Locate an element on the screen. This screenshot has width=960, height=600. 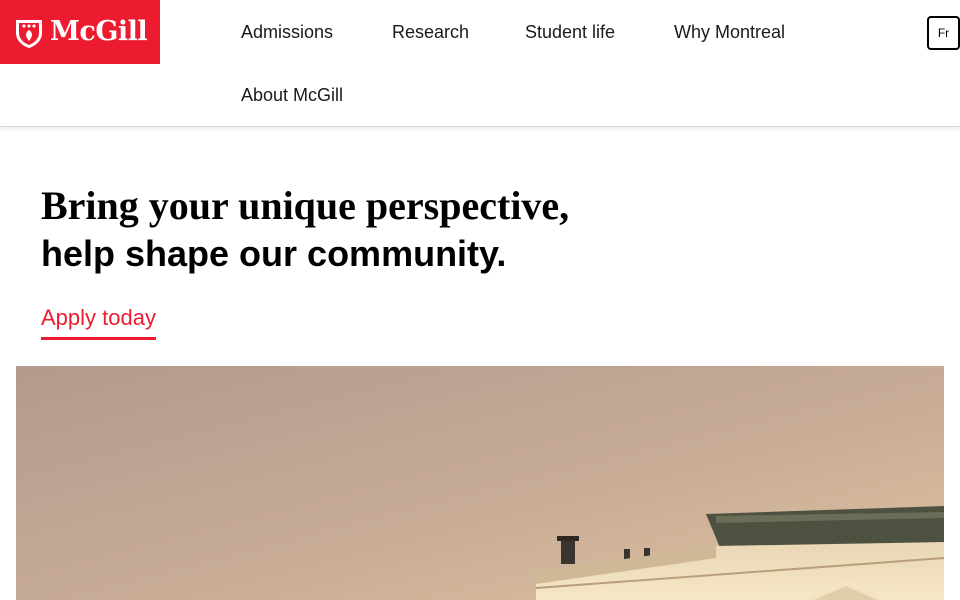
nav-why-montreal: Why Montreal is located at coordinates (729, 32).